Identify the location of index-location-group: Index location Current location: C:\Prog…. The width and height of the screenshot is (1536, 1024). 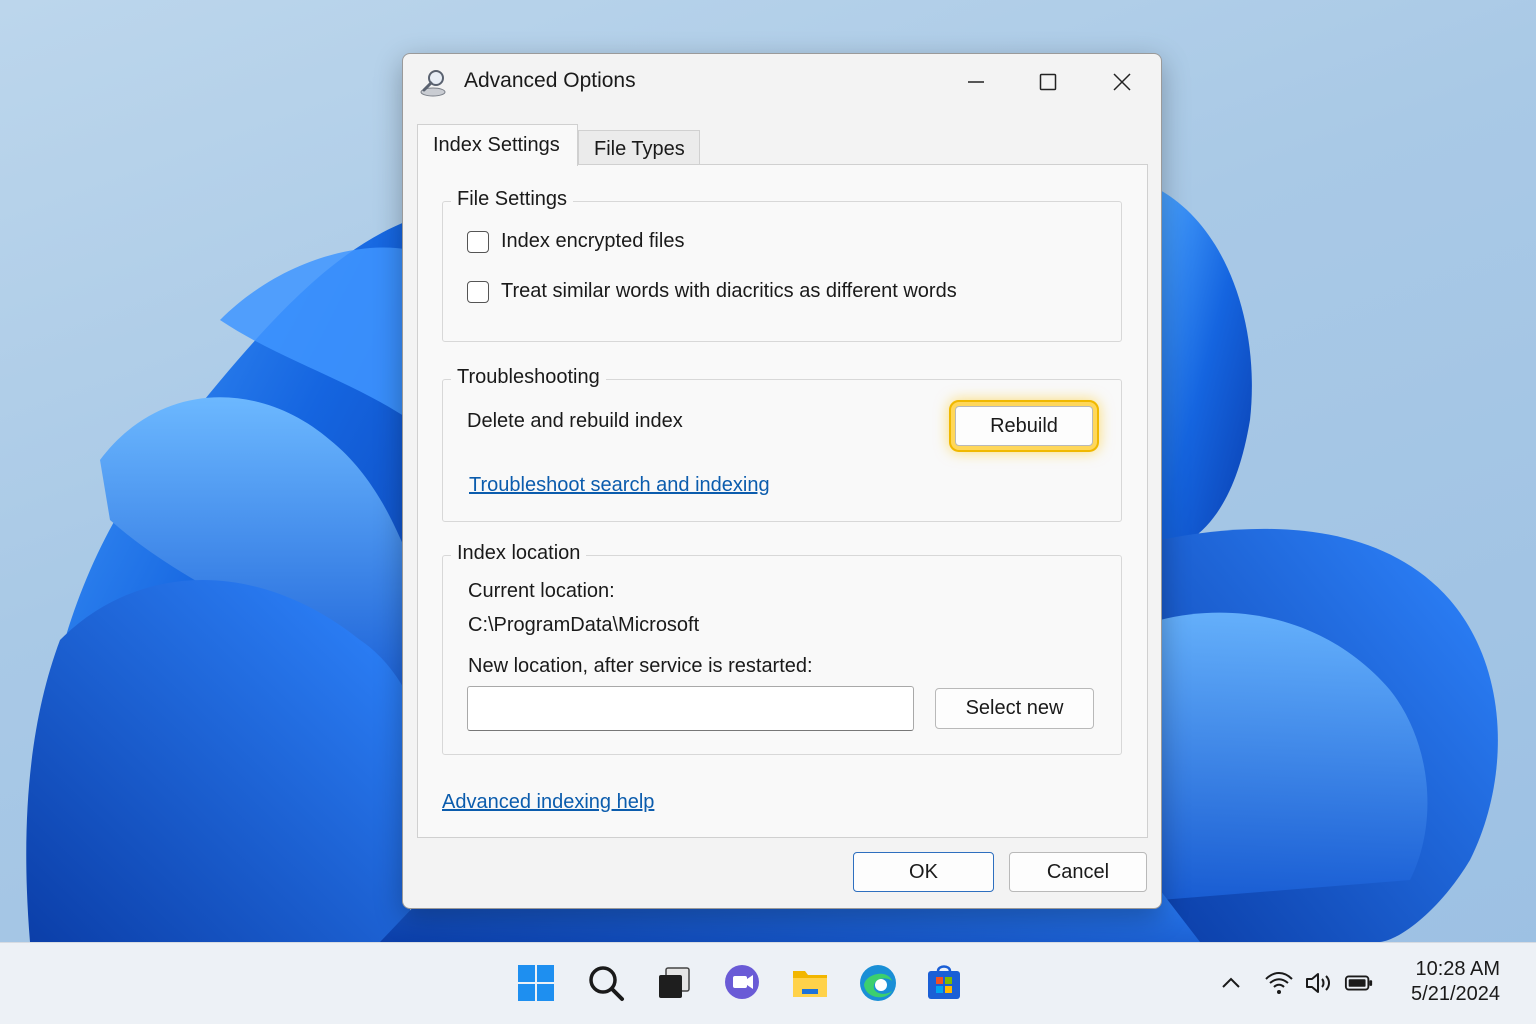
(782, 648).